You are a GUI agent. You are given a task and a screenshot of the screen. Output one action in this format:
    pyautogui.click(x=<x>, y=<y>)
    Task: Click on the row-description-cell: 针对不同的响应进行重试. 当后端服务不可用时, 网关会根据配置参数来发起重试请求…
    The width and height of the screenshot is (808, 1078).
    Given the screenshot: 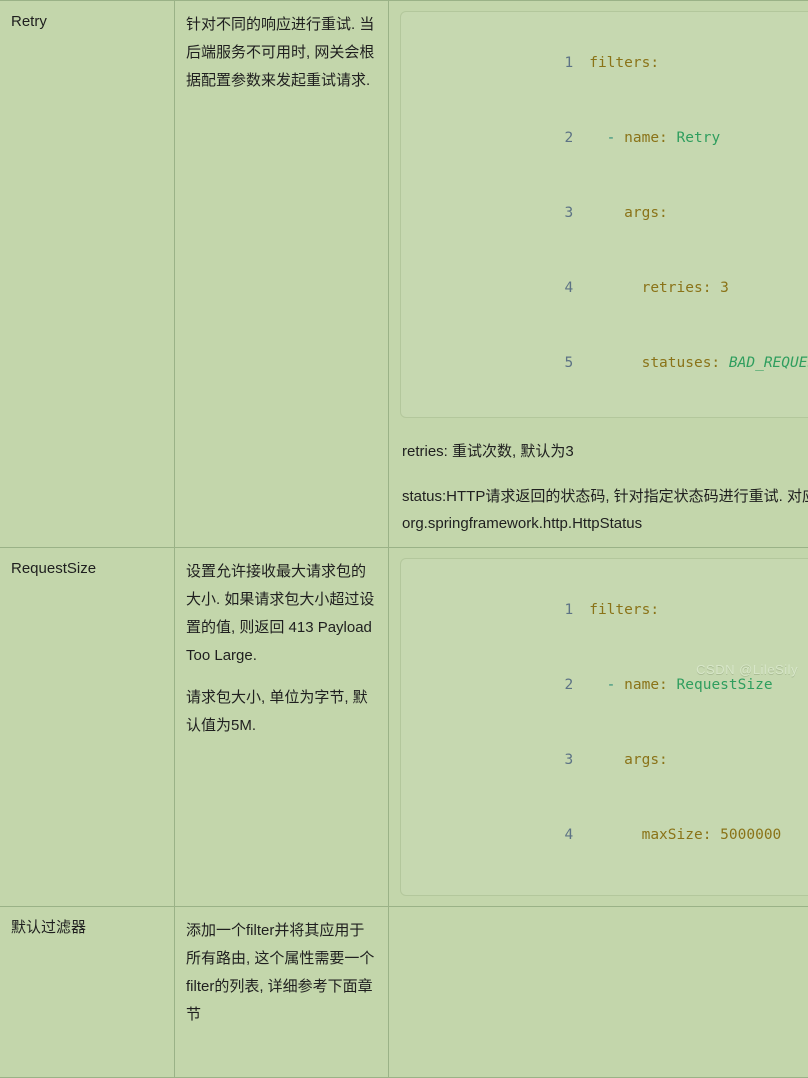 What is the action you would take?
    pyautogui.click(x=282, y=274)
    